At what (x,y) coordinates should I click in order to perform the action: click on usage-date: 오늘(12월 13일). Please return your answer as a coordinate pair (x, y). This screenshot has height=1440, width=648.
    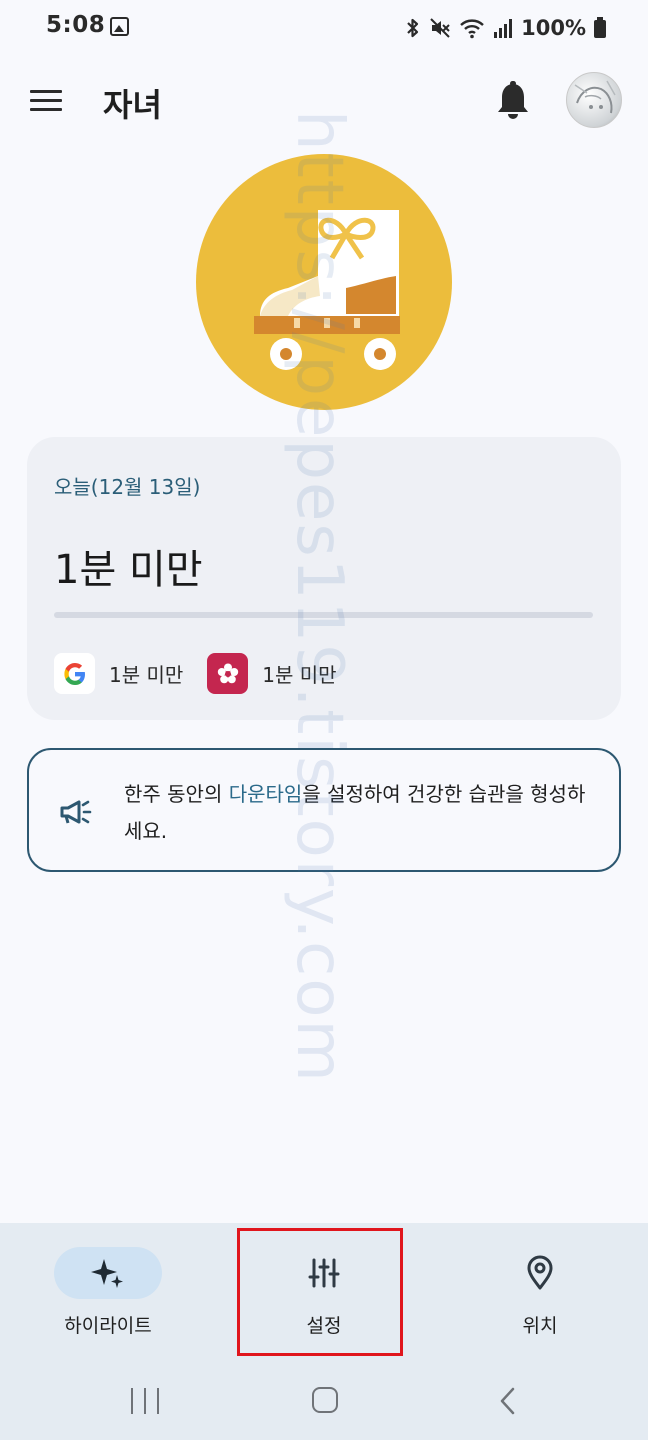
    Looking at the image, I should click on (127, 487).